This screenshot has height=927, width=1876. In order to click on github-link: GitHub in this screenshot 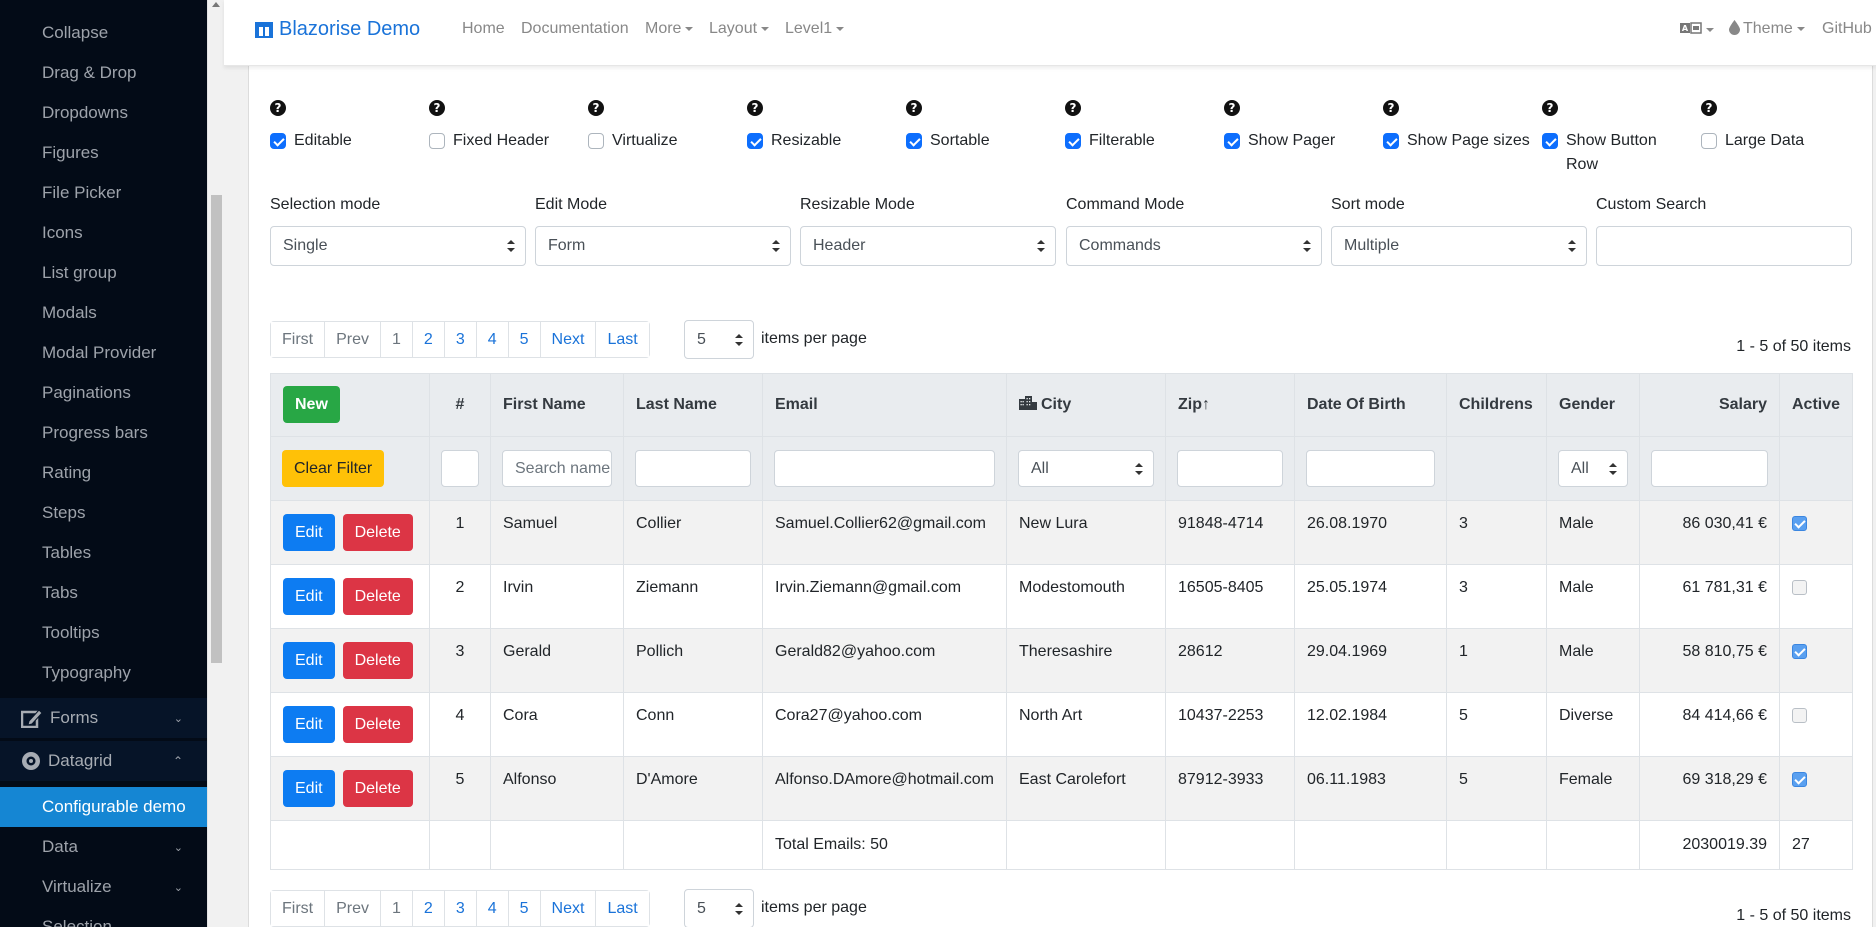, I will do `click(1847, 29)`.